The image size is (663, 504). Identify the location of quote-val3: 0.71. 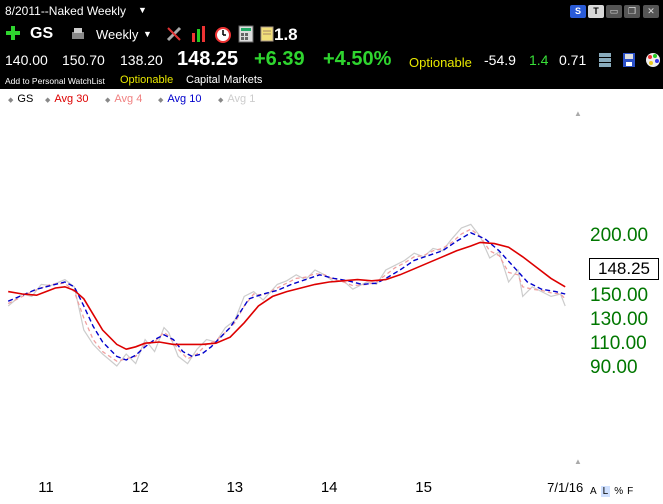
(573, 60).